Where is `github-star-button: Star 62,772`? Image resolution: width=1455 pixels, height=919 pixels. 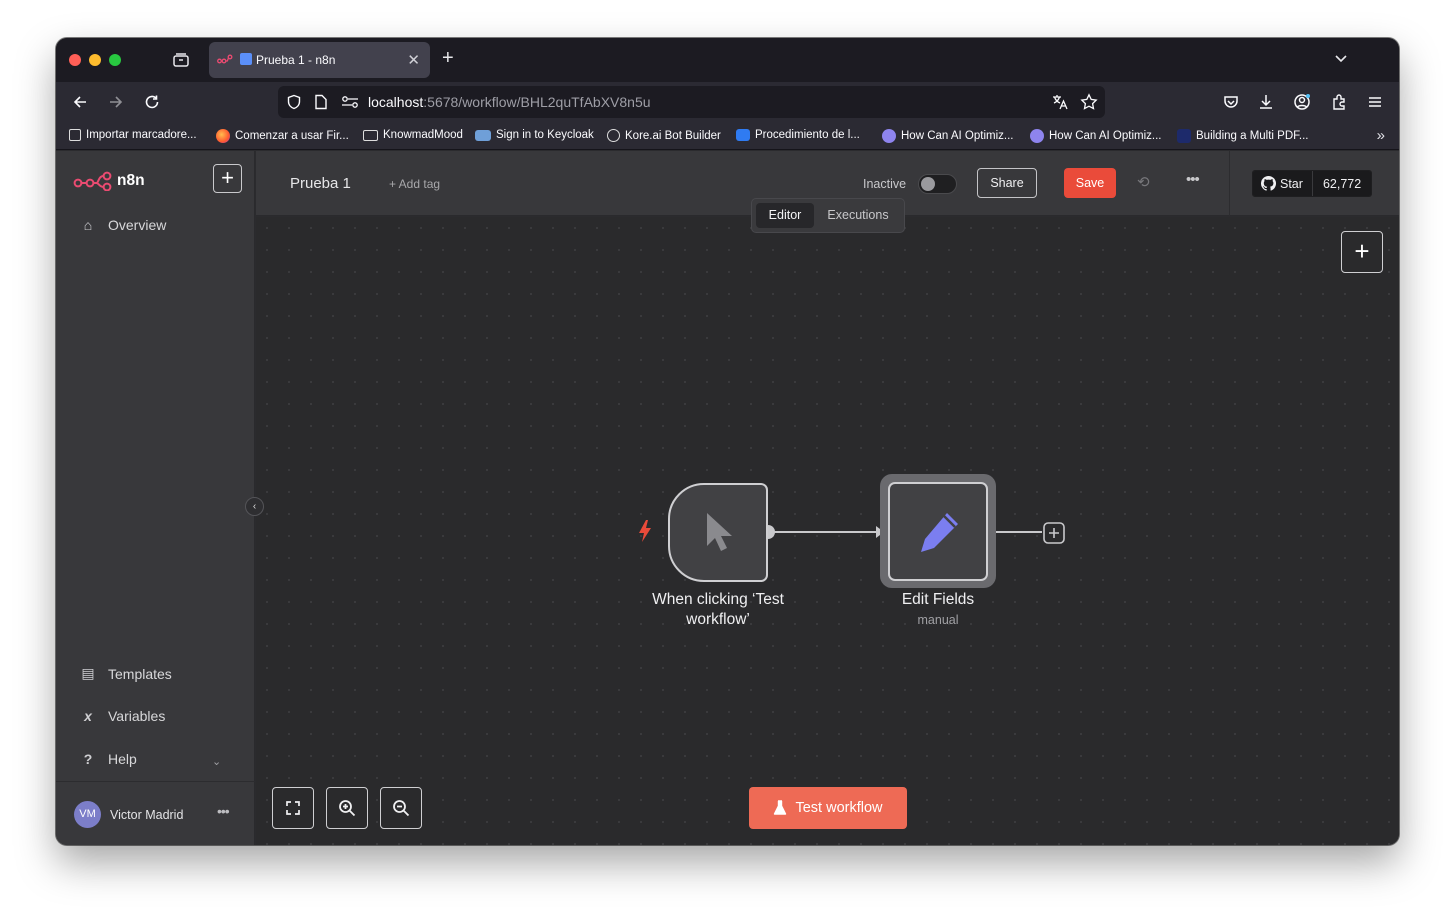
github-star-button: Star 62,772 is located at coordinates (1312, 183).